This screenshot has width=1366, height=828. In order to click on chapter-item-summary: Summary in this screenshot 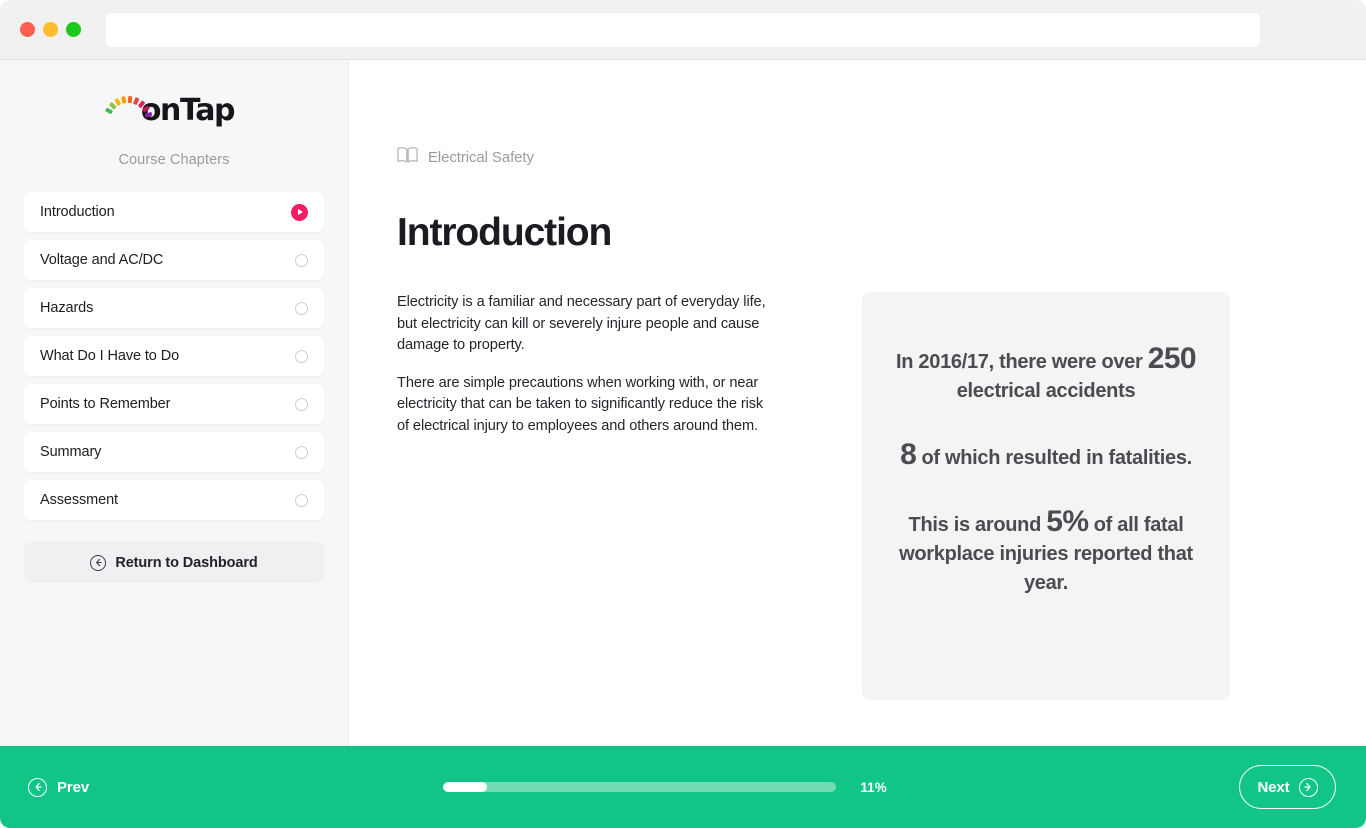, I will do `click(174, 452)`.